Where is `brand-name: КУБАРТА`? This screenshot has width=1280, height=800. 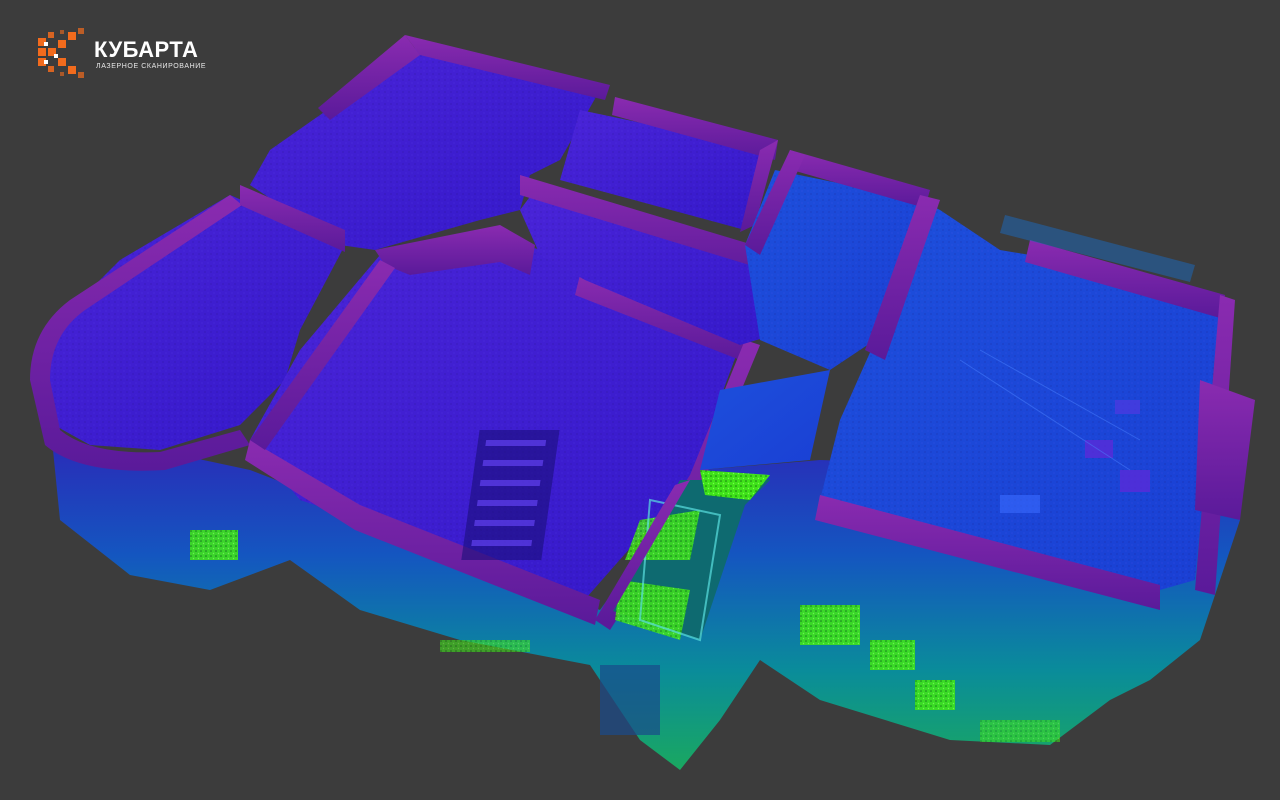
brand-name: КУБАРТА is located at coordinates (146, 49).